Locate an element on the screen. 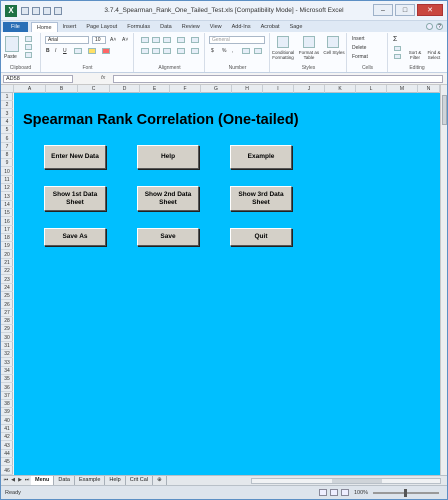  row-header: 28 is located at coordinates (7, 321).